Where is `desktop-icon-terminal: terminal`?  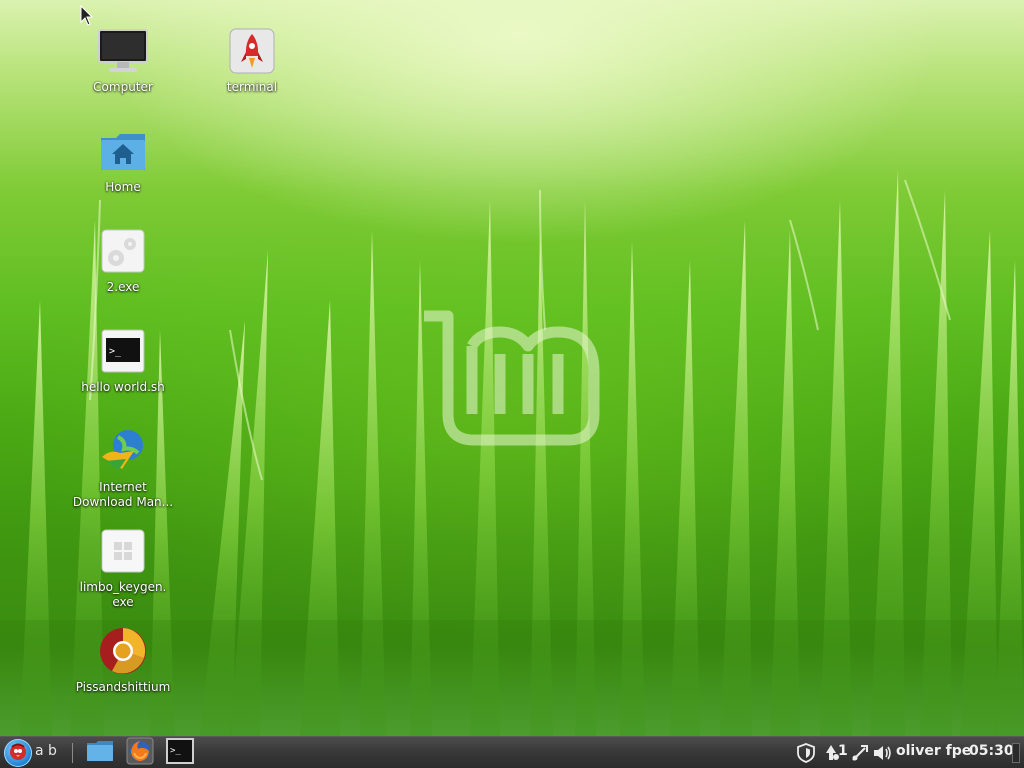
desktop-icon-terminal: terminal is located at coordinates (252, 60).